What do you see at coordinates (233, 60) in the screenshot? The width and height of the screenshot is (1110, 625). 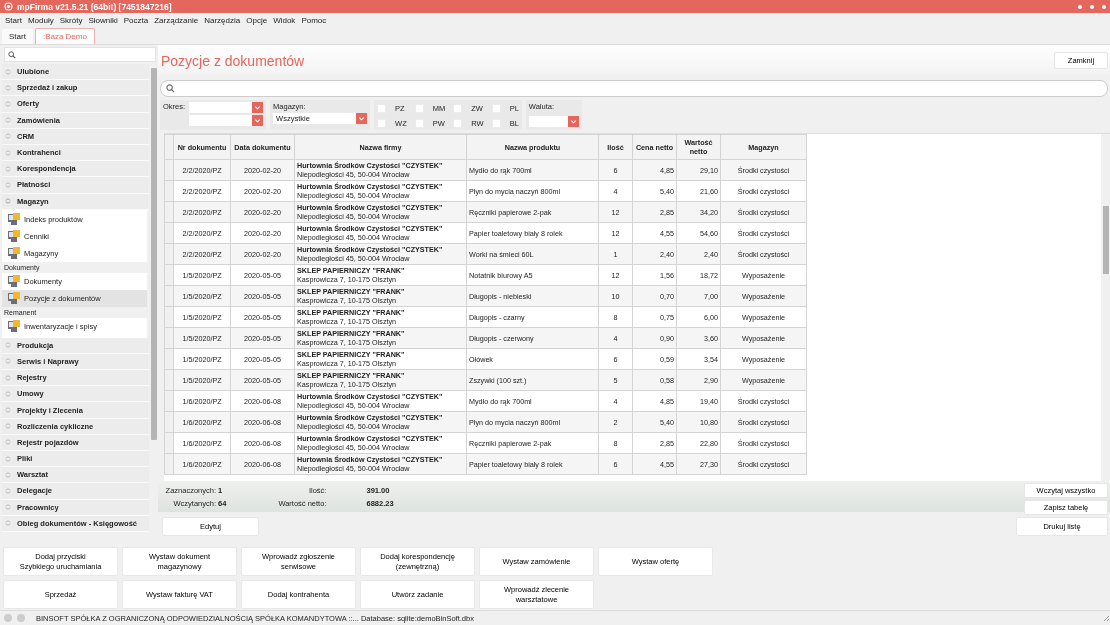 I see `page-title: Pozycje z dokumentów` at bounding box center [233, 60].